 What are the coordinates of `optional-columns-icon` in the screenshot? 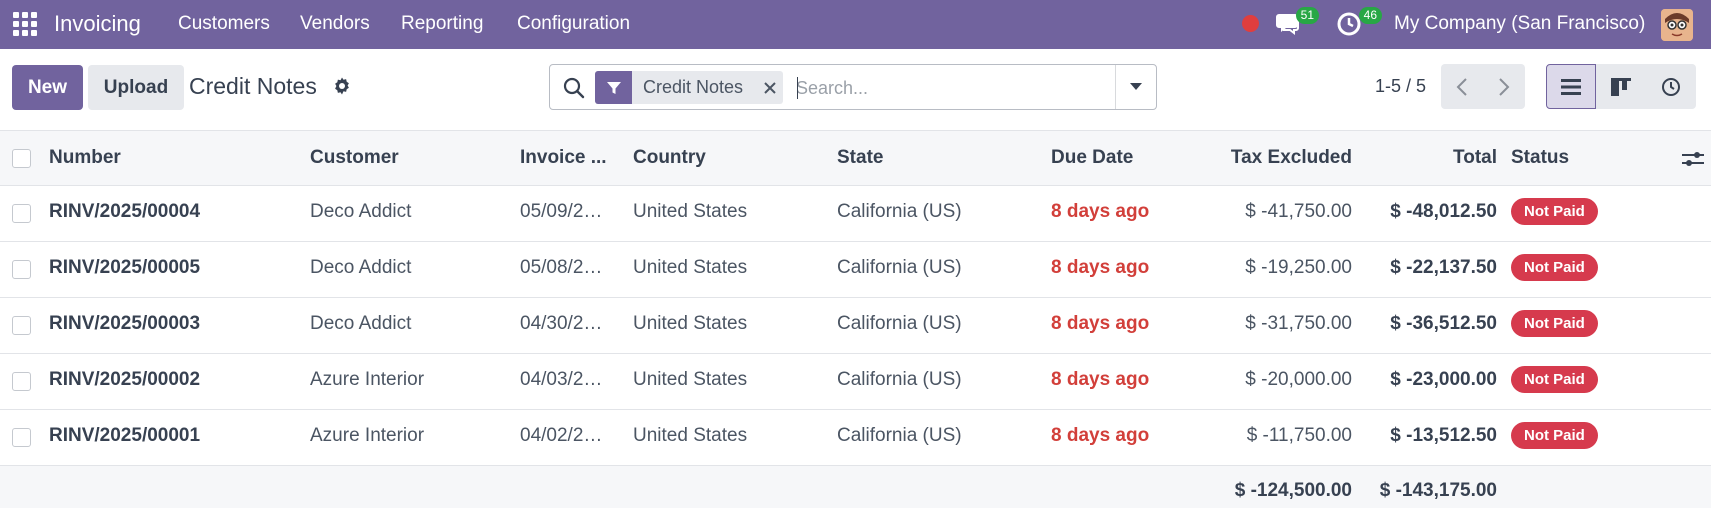 It's located at (1693, 159).